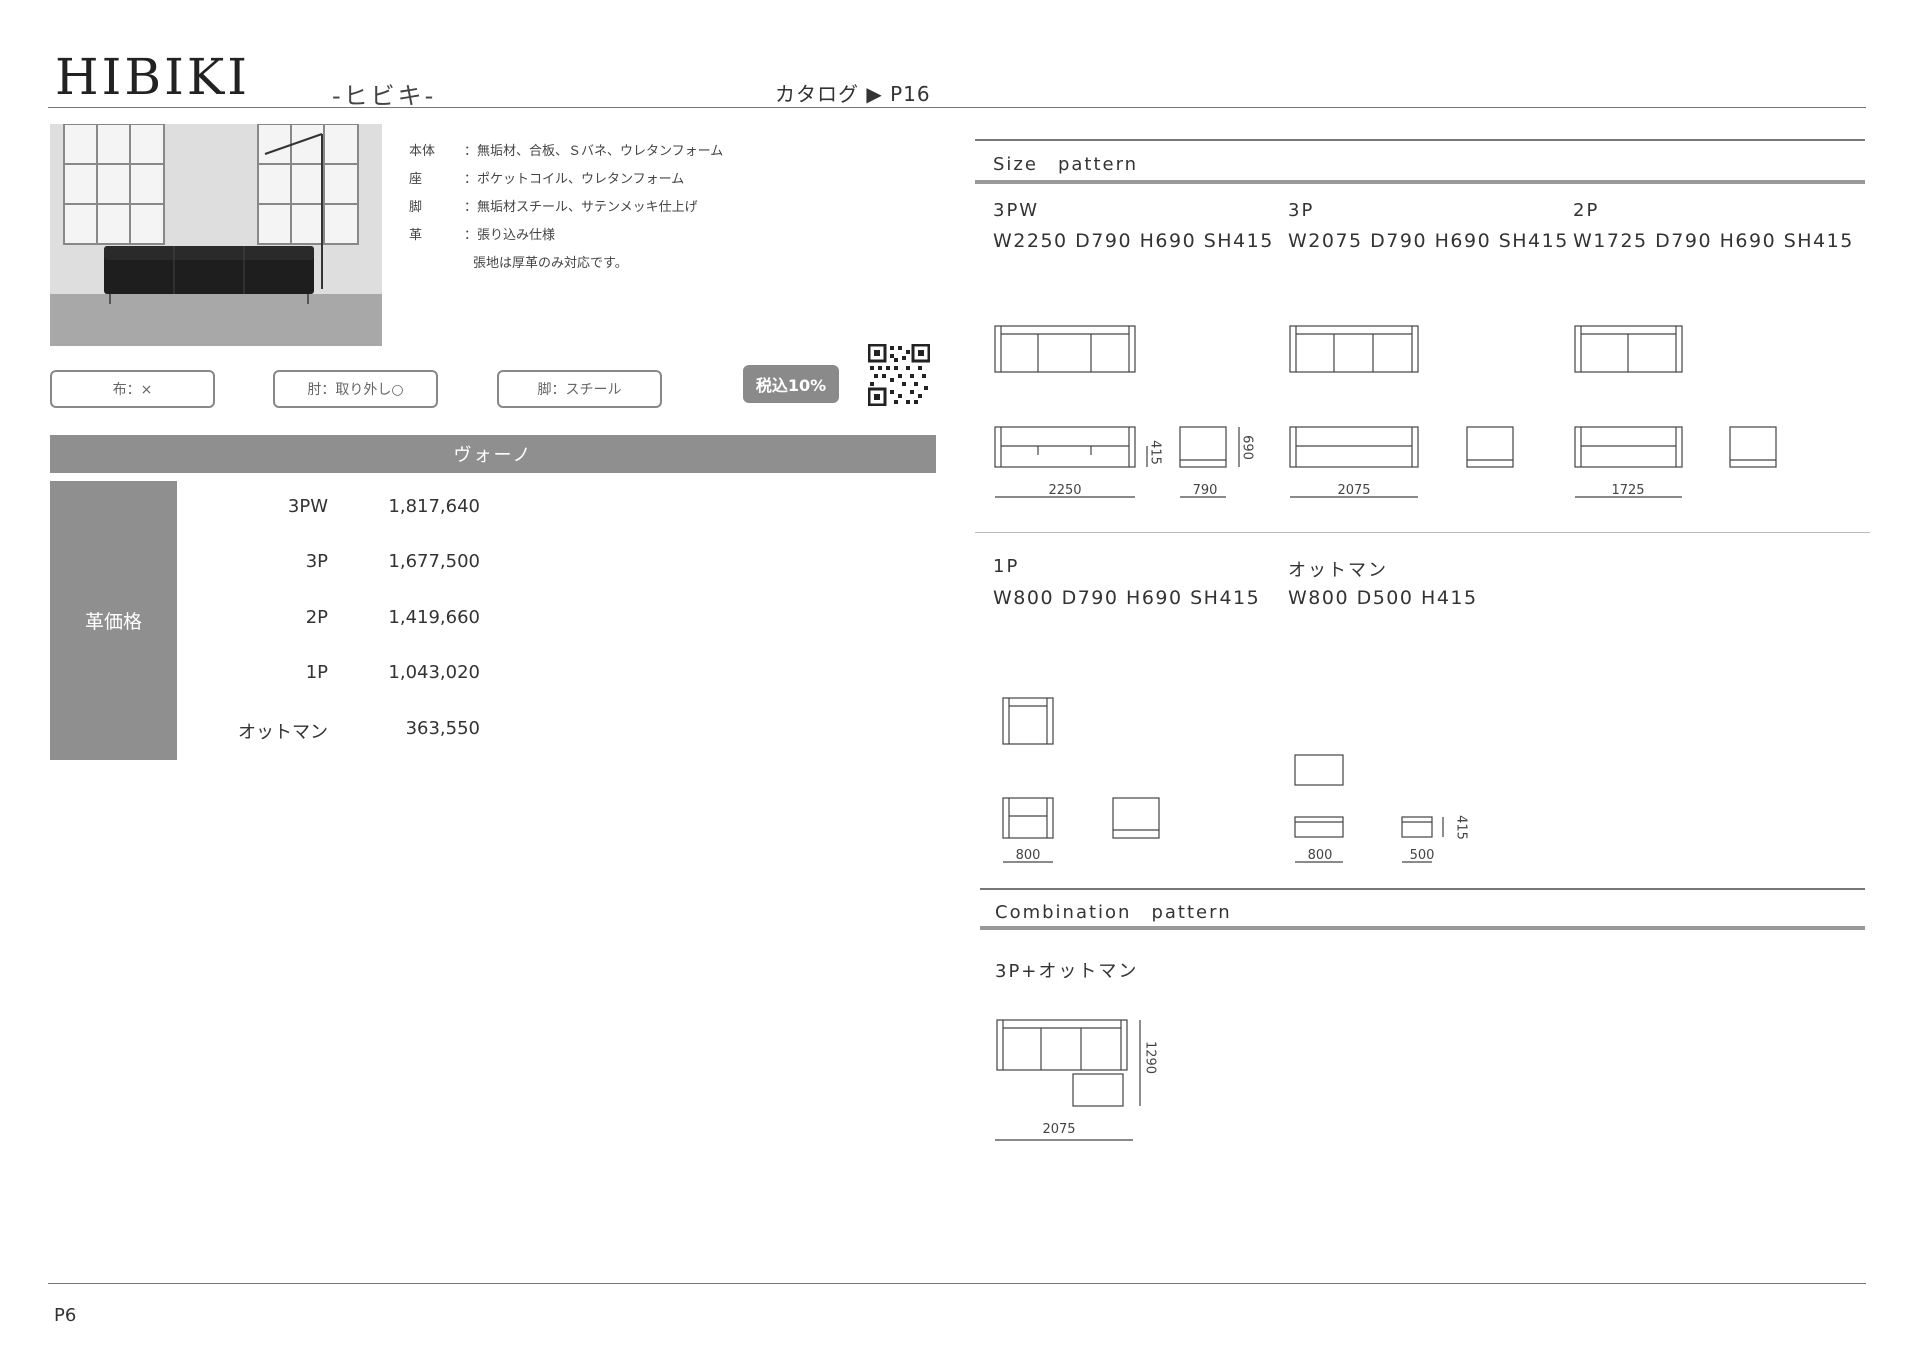 The height and width of the screenshot is (1351, 1920). What do you see at coordinates (316, 561) in the screenshot?
I see `price-row-model: 3P` at bounding box center [316, 561].